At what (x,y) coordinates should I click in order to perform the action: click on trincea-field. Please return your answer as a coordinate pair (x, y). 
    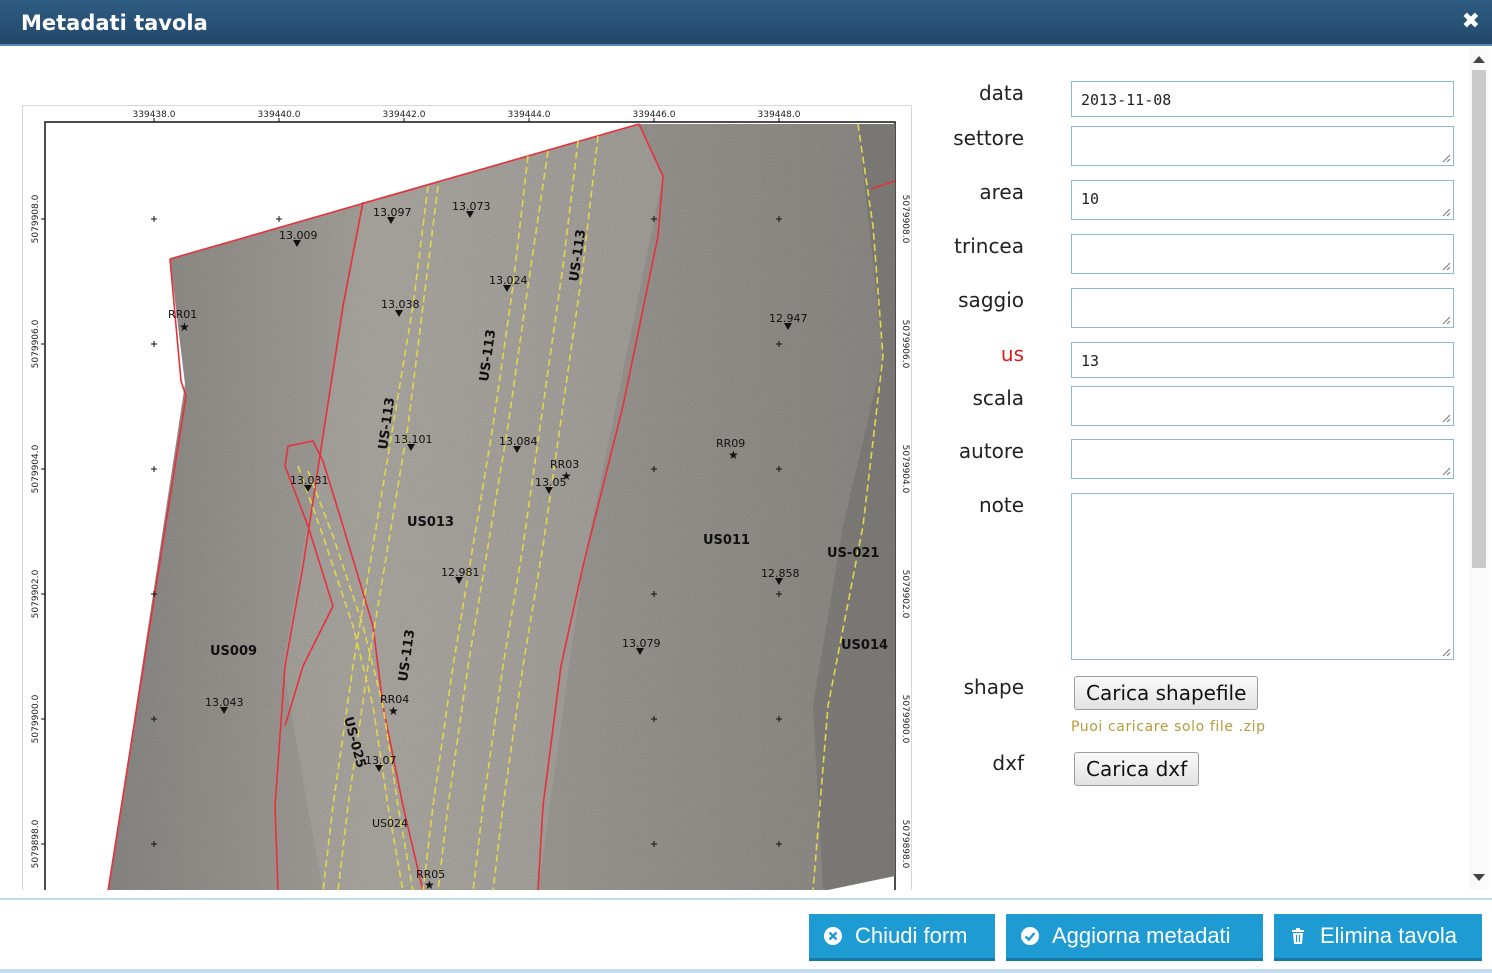
    Looking at the image, I should click on (1262, 254).